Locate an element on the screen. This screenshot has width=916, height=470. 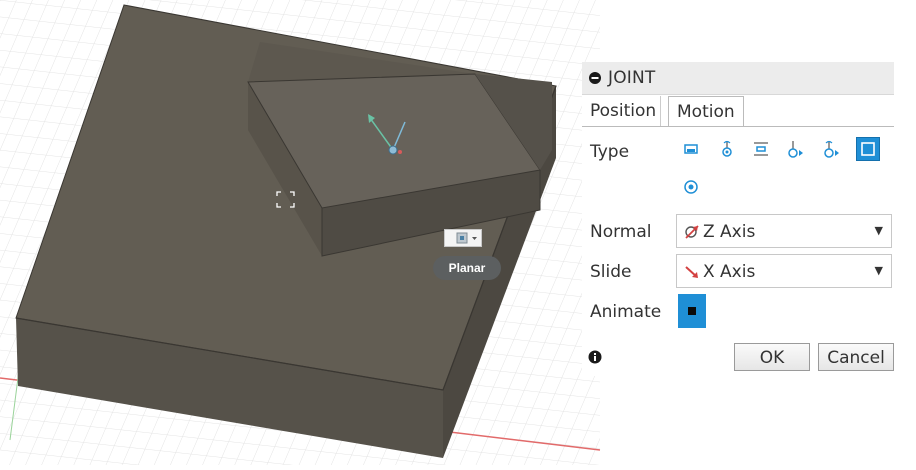
pin-slot-icon is located at coordinates (831, 149).